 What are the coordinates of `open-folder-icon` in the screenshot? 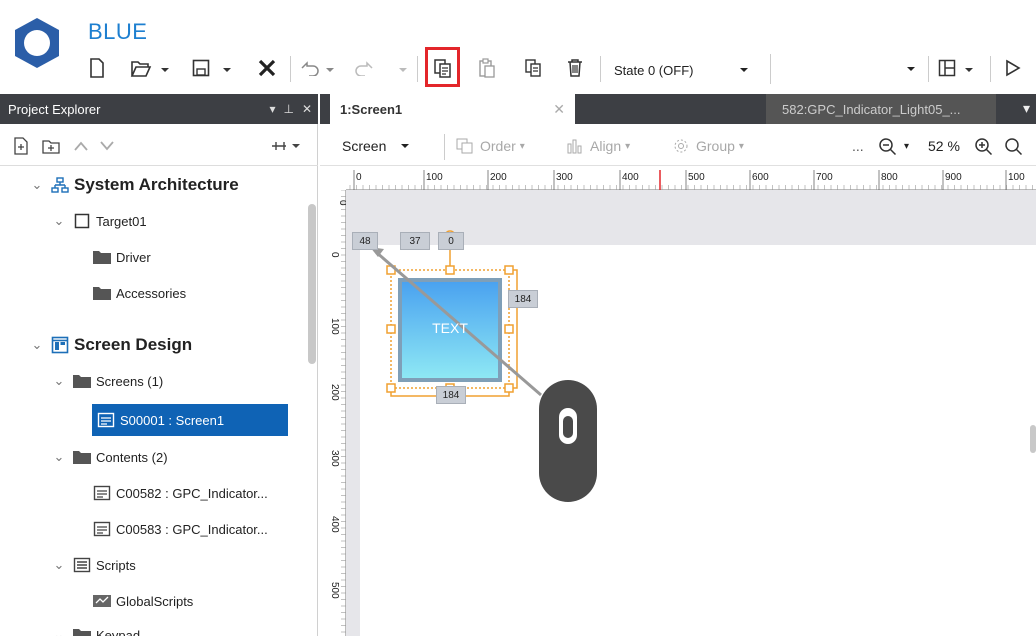 It's located at (141, 68).